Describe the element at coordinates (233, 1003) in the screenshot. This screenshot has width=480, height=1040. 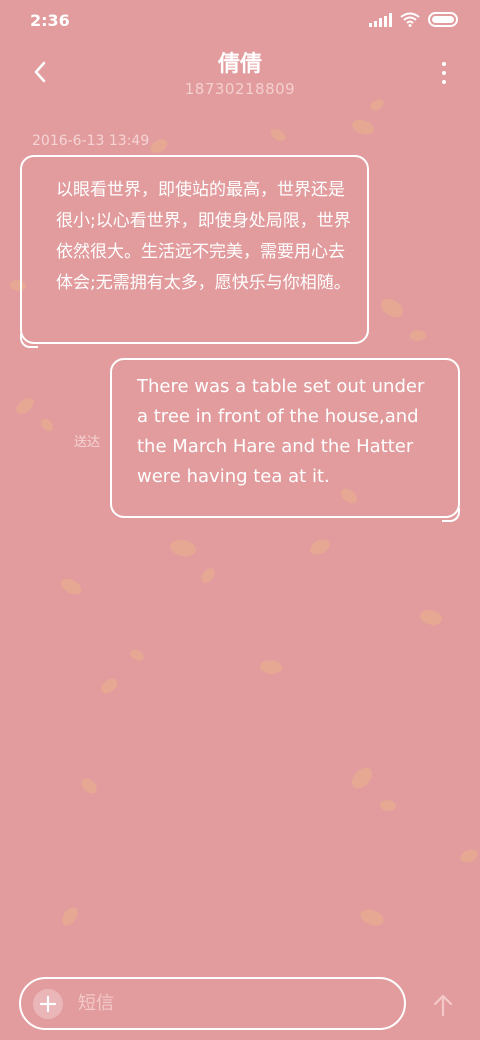
I see `sms-input` at that location.